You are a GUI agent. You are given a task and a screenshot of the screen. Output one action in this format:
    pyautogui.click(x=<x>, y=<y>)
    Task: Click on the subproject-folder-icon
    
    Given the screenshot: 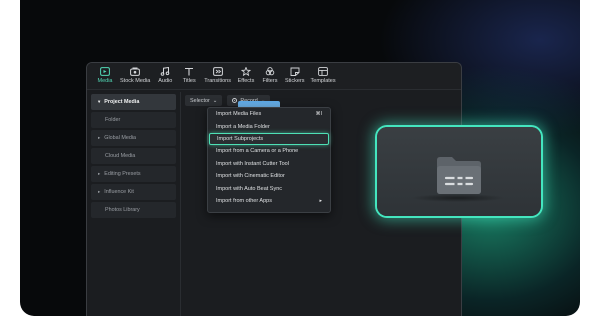 What is the action you would take?
    pyautogui.click(x=459, y=175)
    